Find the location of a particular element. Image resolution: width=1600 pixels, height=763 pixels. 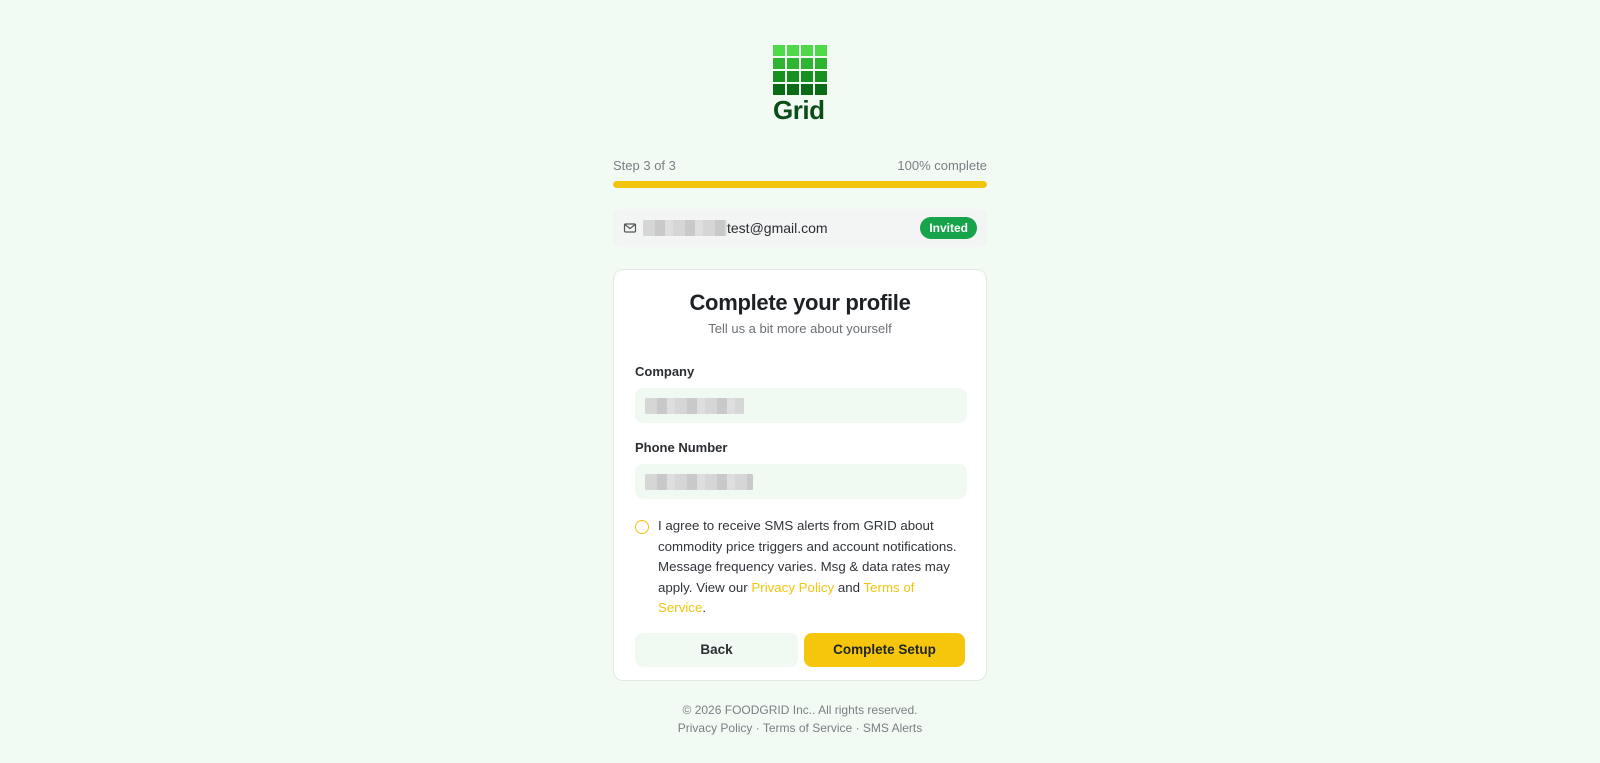

complete-setup-button: Complete Setup is located at coordinates (884, 649).